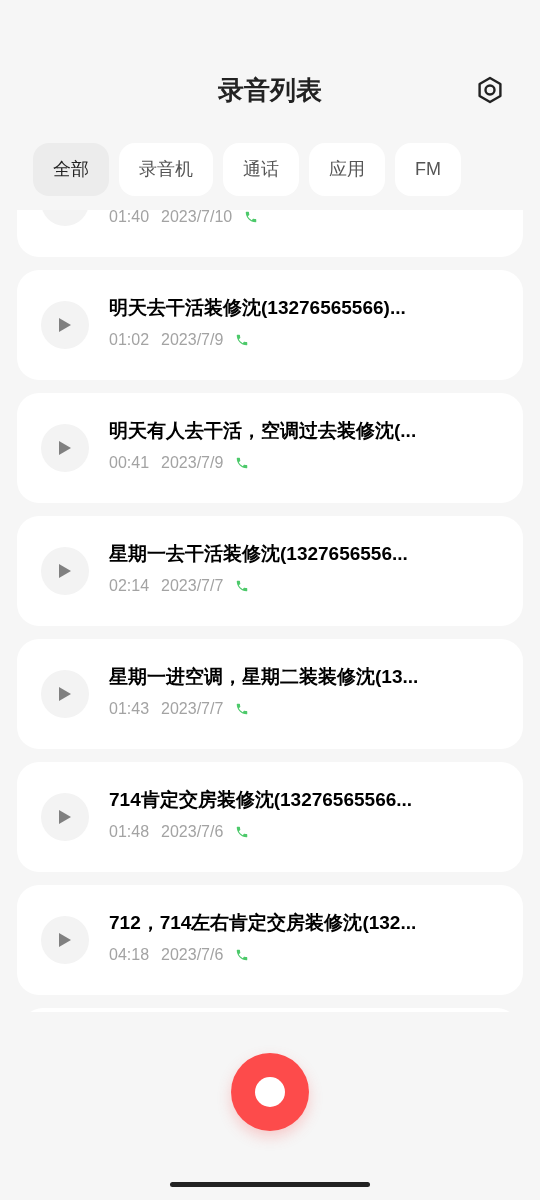 The width and height of the screenshot is (540, 1200). What do you see at coordinates (129, 709) in the screenshot?
I see `recording-duration: 01:43` at bounding box center [129, 709].